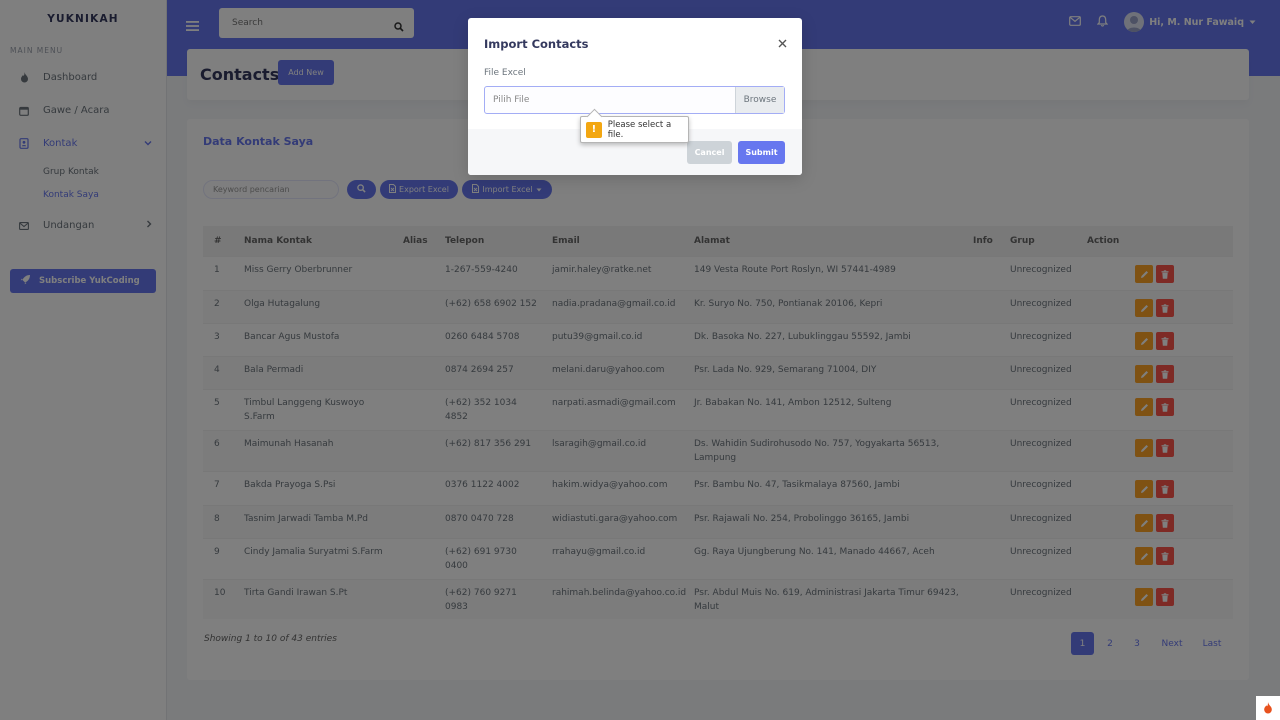  What do you see at coordinates (709, 152) in the screenshot?
I see `cancel-button: Cancel` at bounding box center [709, 152].